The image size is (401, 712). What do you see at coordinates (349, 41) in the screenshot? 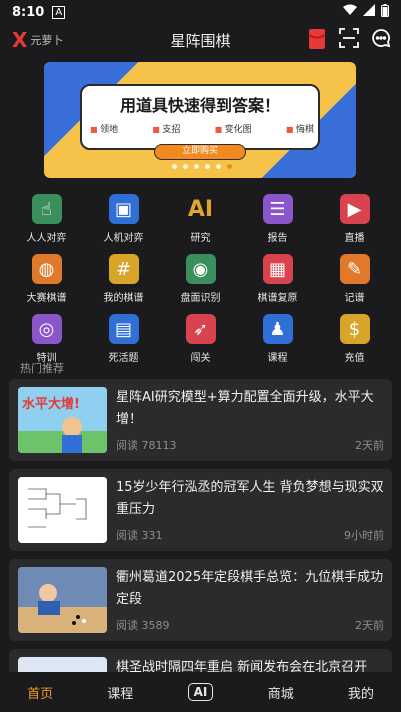
I see `scan-icon` at bounding box center [349, 41].